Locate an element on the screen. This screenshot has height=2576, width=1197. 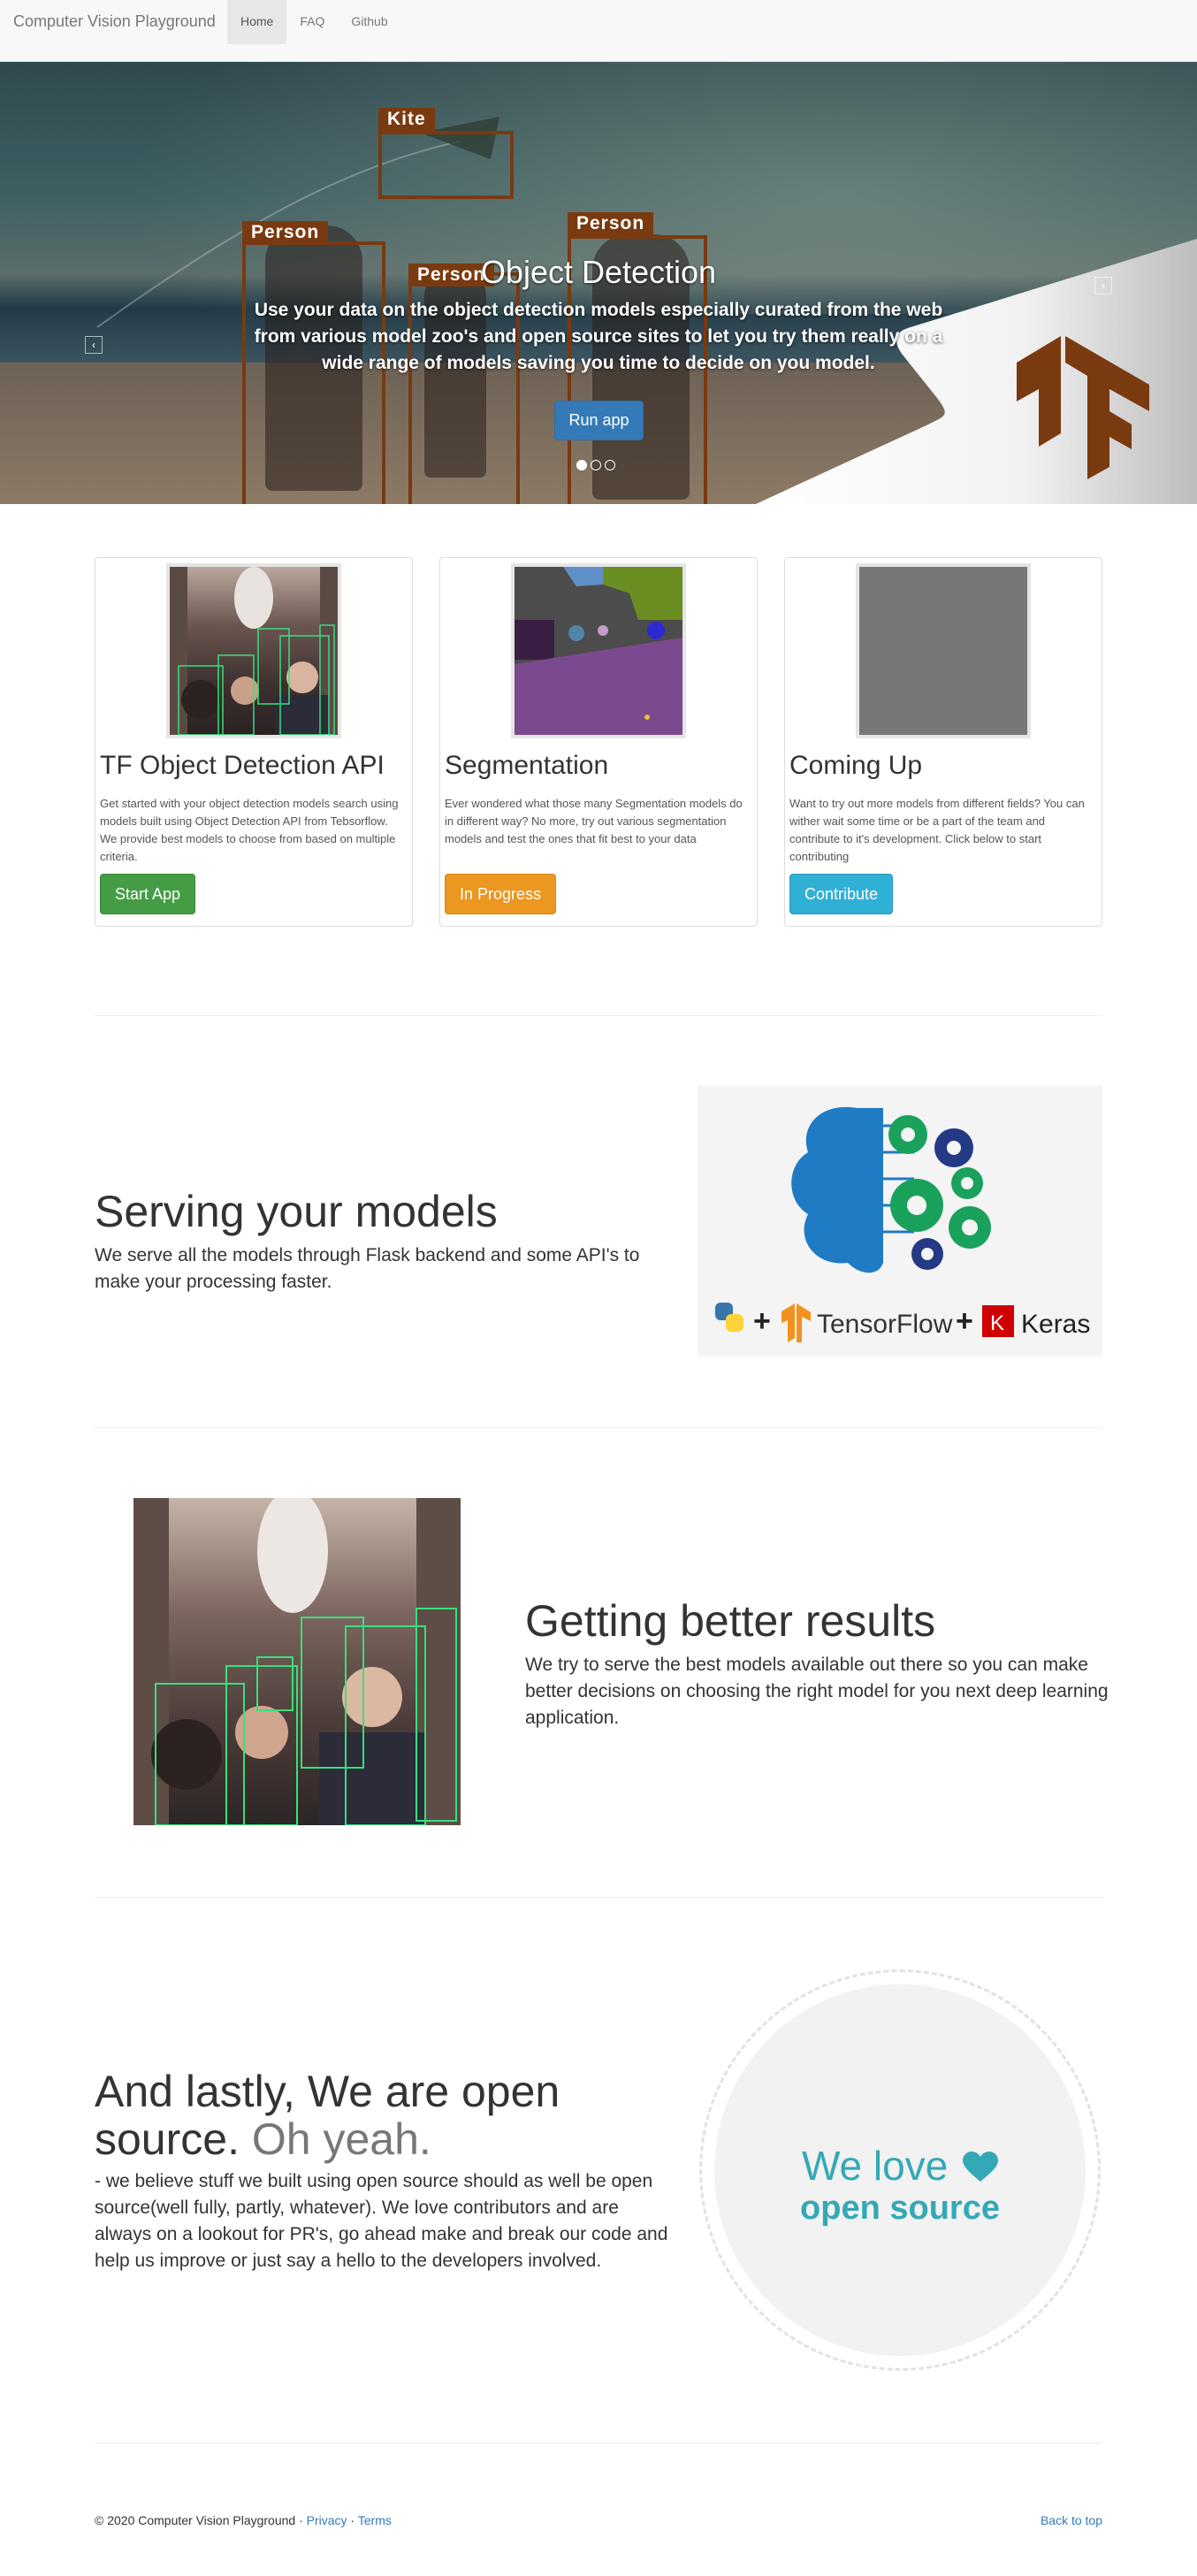
carousel-prev-control: ‹ is located at coordinates (94, 345).